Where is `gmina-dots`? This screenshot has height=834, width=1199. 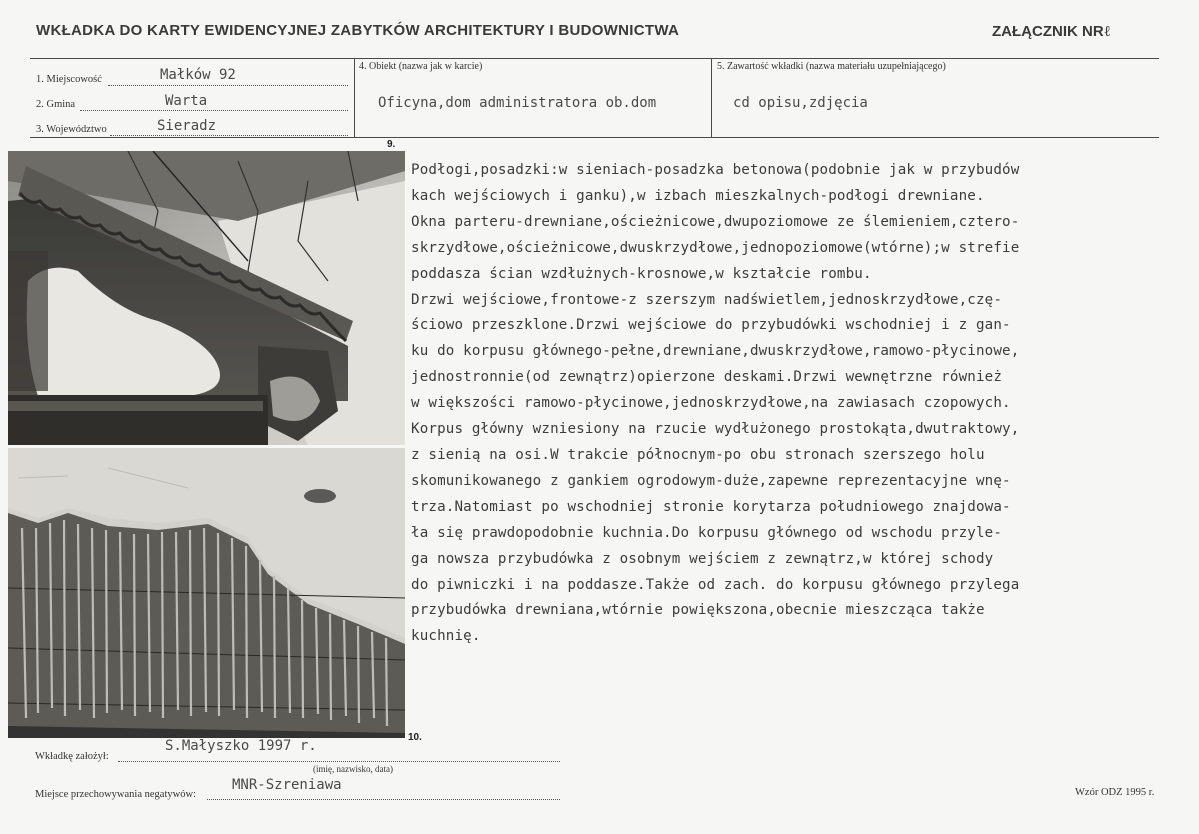 gmina-dots is located at coordinates (214, 110).